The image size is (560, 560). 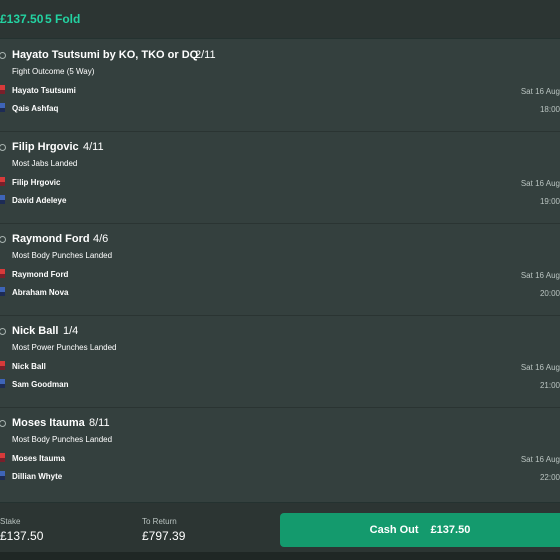 What do you see at coordinates (99, 423) in the screenshot?
I see `leg-odds: 8/11` at bounding box center [99, 423].